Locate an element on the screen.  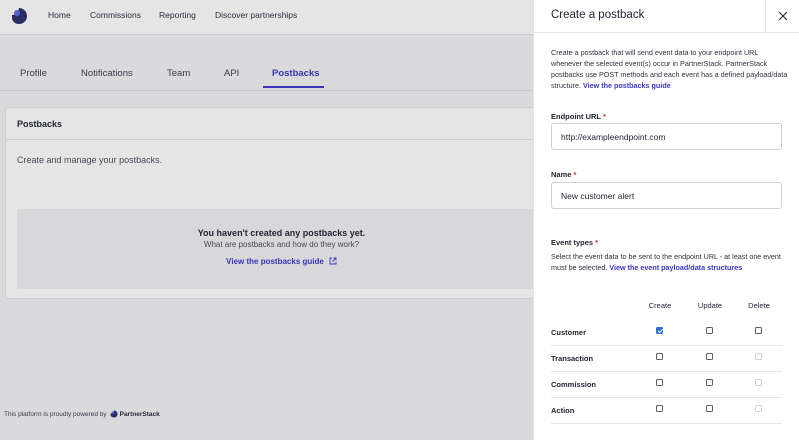
endpoint-url-label-text: Endpoint URL is located at coordinates (576, 116).